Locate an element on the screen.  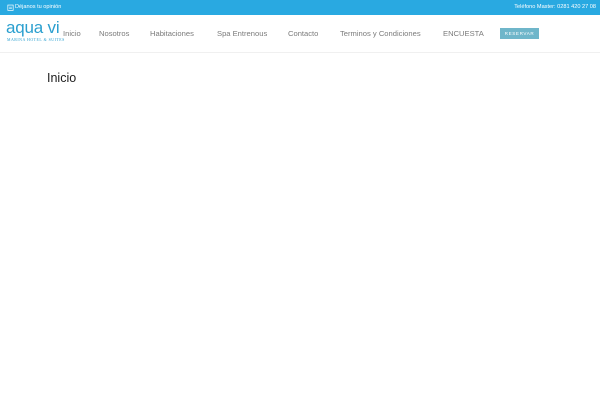
clipboard-icon is located at coordinates (10, 7).